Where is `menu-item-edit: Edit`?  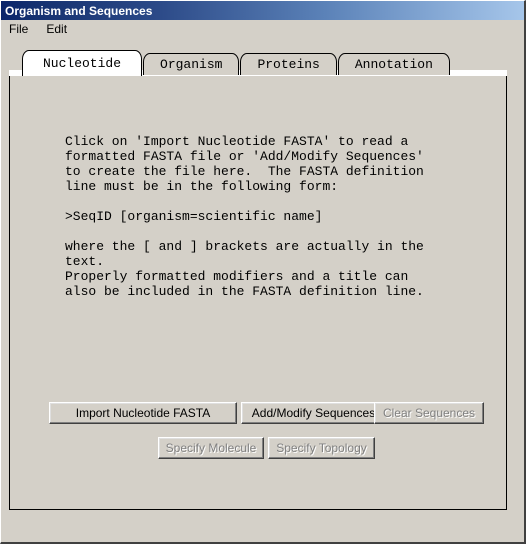
menu-item-edit: Edit is located at coordinates (59, 29).